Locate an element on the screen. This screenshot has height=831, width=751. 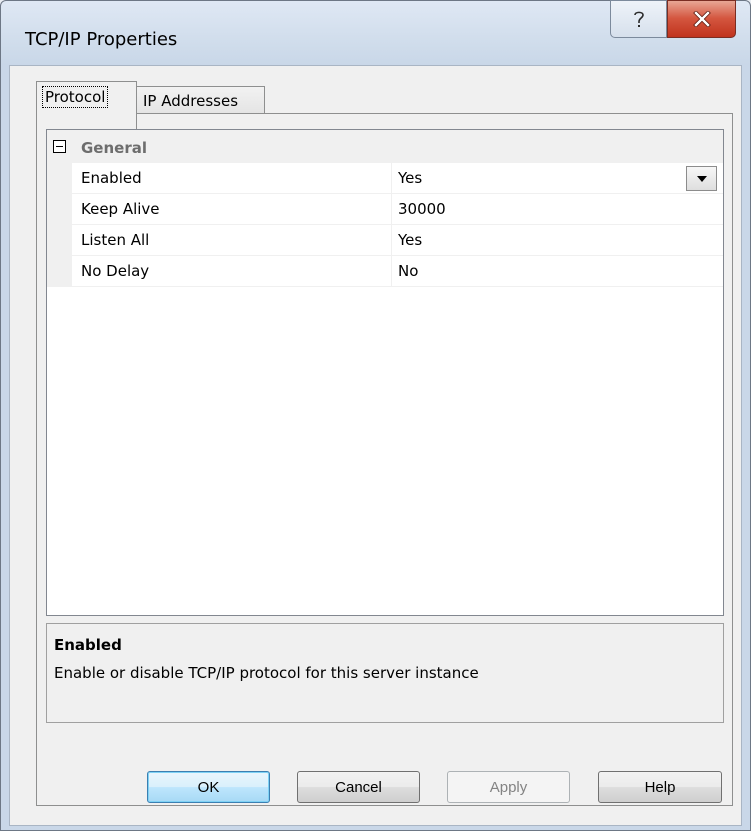
close-button is located at coordinates (701, 19).